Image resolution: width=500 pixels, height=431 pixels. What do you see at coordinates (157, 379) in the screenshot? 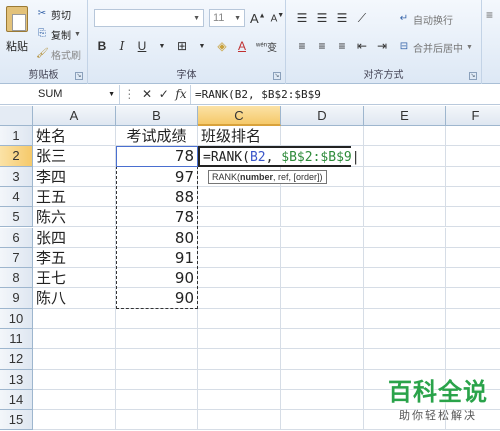
I see `cell-b13` at bounding box center [157, 379].